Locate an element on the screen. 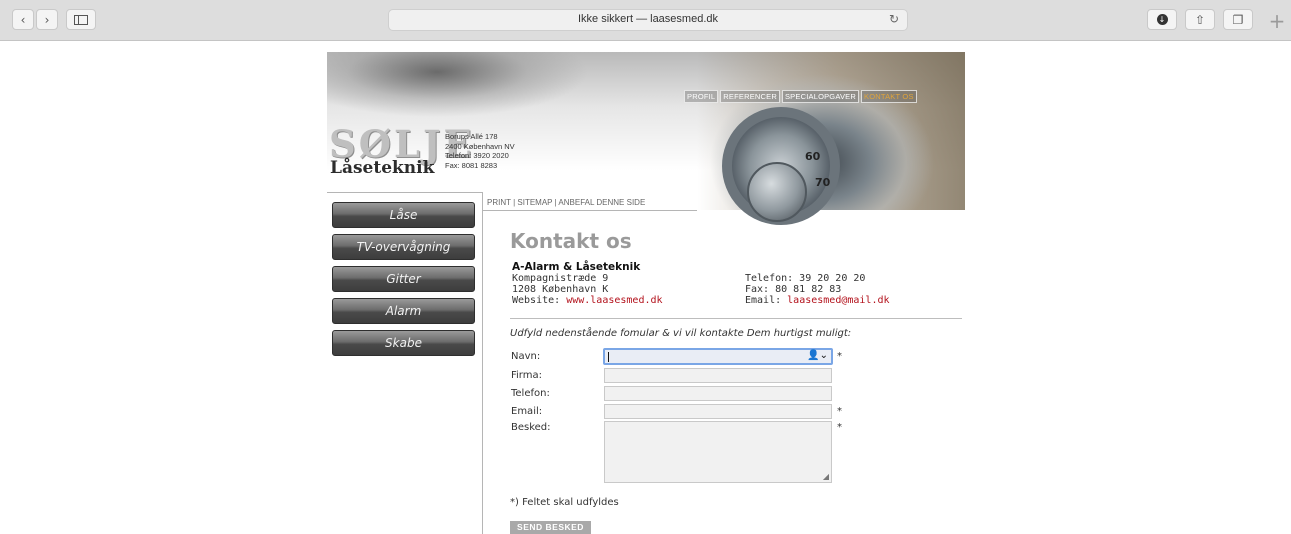  address-line: Fax: 8081 8283 is located at coordinates (471, 165).